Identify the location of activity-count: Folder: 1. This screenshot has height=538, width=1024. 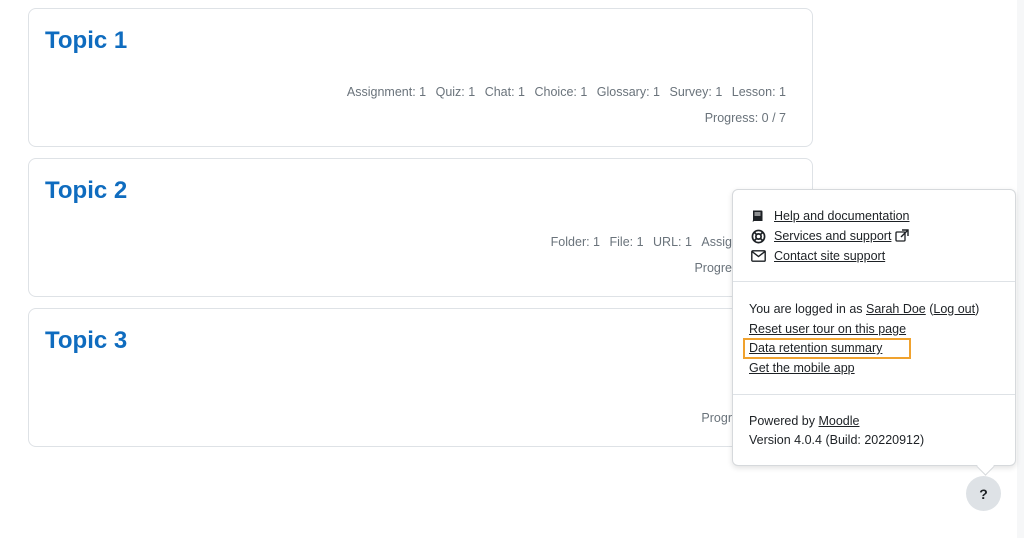
(575, 242).